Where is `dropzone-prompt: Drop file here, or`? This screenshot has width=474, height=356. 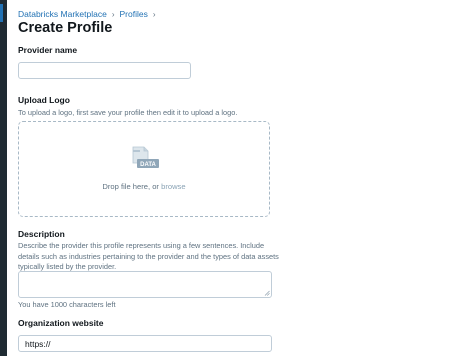 dropzone-prompt: Drop file here, or is located at coordinates (130, 186).